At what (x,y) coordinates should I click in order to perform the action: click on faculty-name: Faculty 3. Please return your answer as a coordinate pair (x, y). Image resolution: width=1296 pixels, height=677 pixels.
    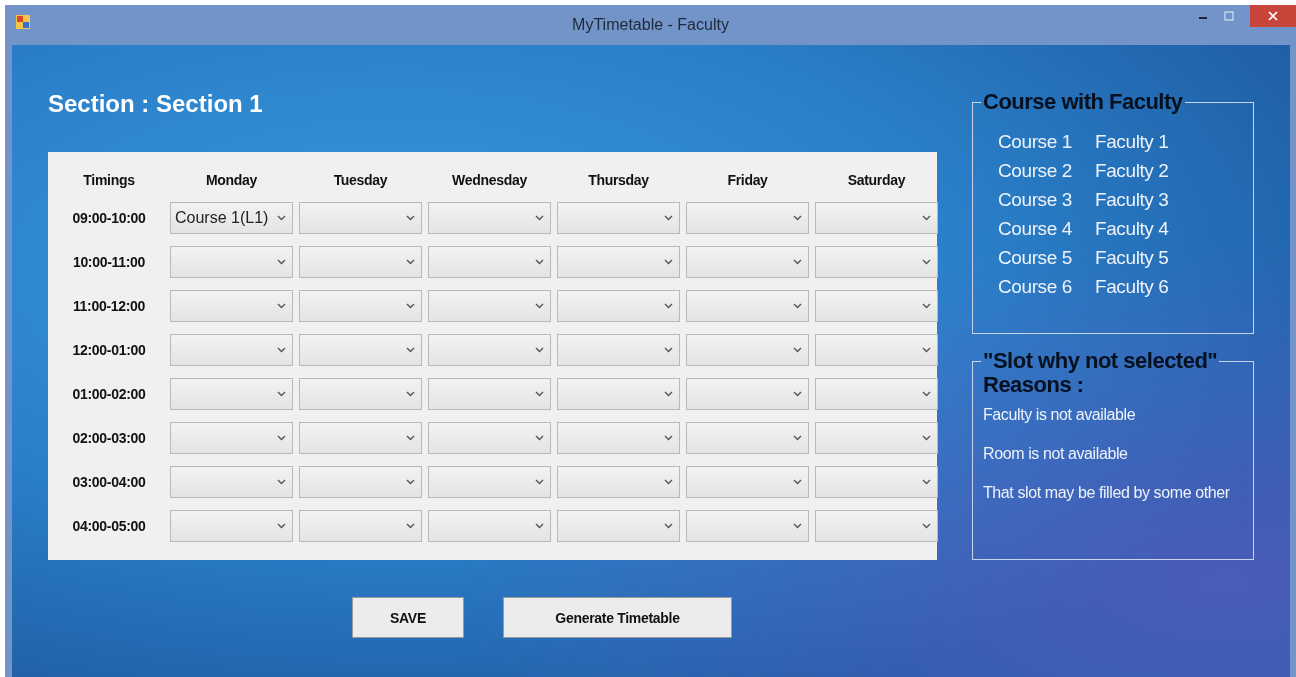
    Looking at the image, I should click on (1132, 199).